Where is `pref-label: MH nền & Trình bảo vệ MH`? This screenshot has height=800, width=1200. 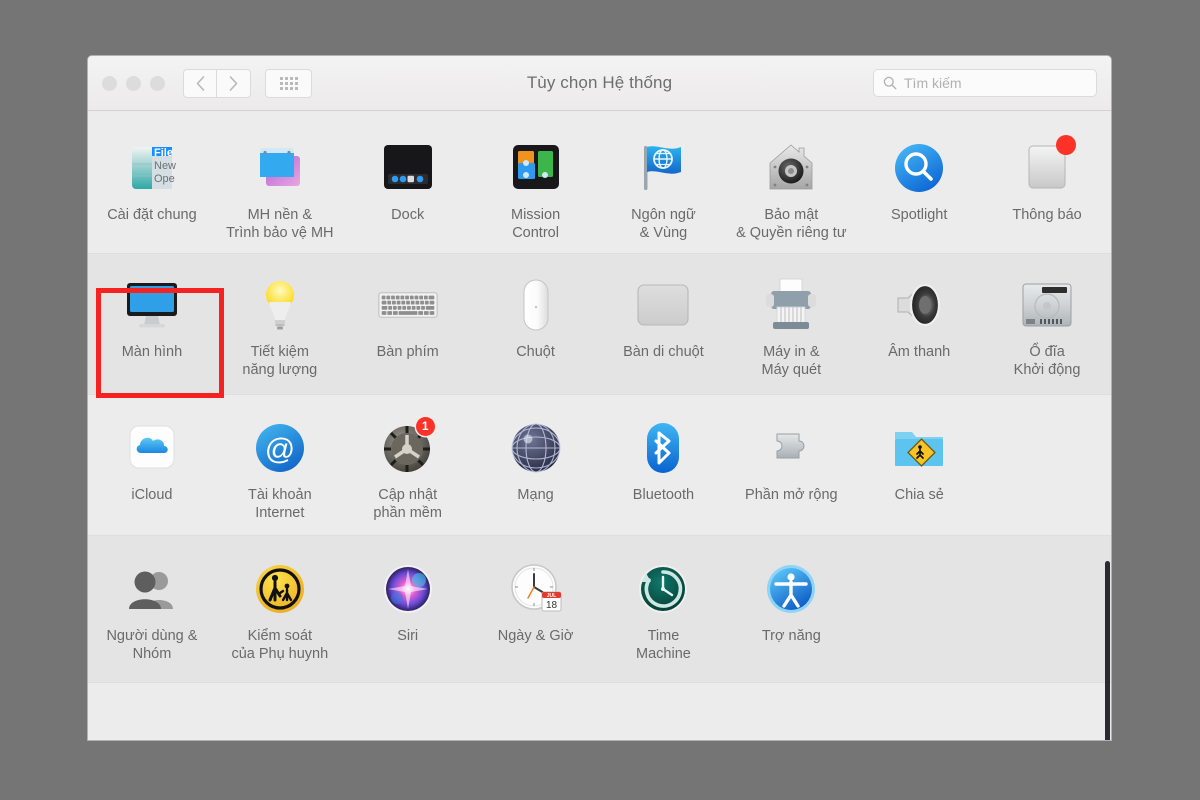
pref-label: MH nền & Trình bảo vệ MH is located at coordinates (280, 224).